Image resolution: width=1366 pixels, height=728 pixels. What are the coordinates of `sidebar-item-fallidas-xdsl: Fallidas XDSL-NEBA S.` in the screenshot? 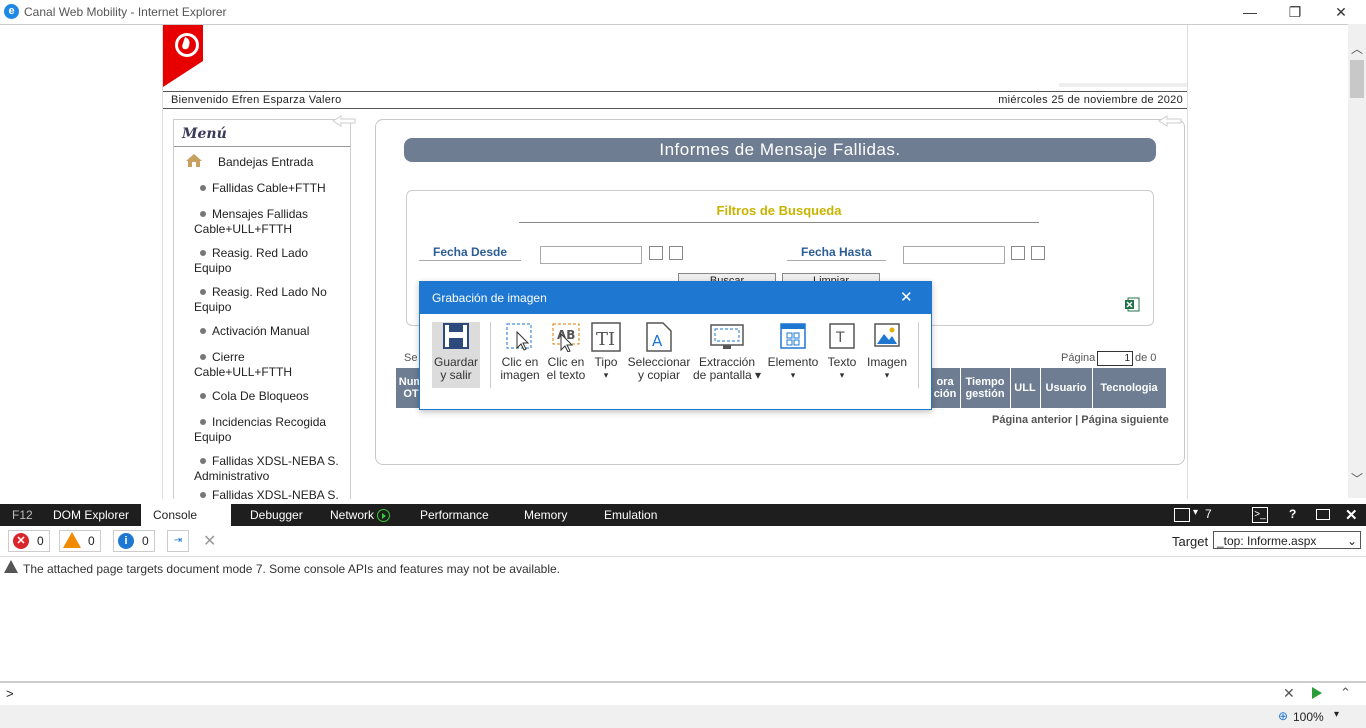 It's located at (269, 493).